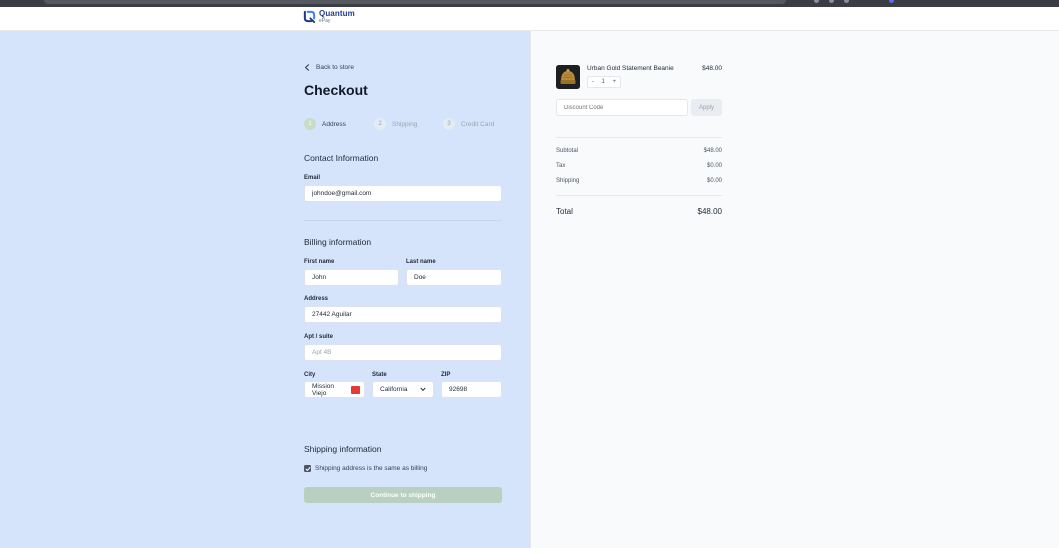  What do you see at coordinates (351, 277) in the screenshot?
I see `first-name-field` at bounding box center [351, 277].